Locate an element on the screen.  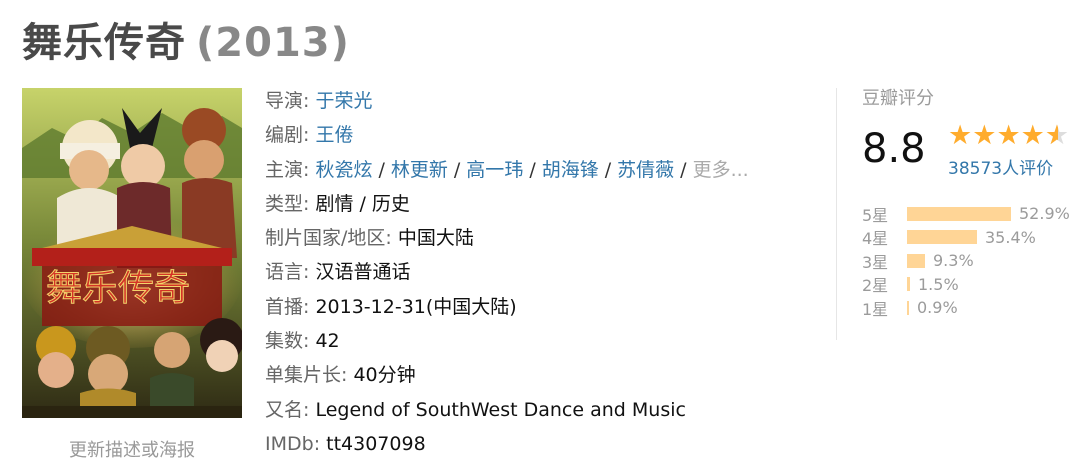
episodes-value: 42 is located at coordinates (327, 341).